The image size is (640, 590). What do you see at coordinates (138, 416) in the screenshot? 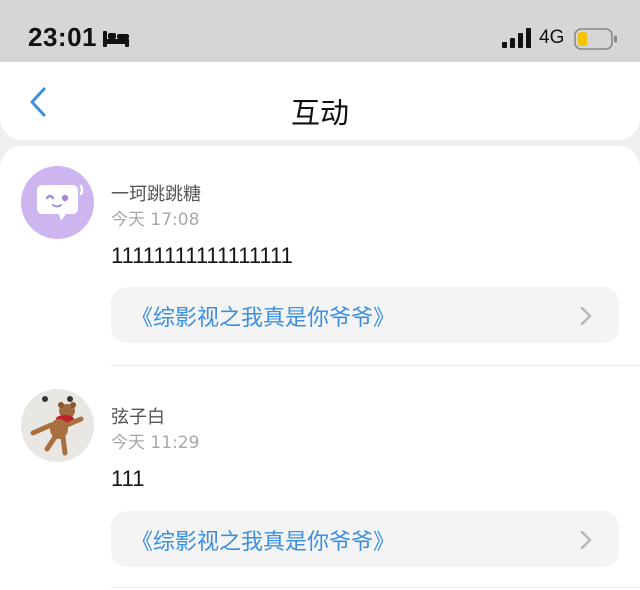
I see `username: 弦子白` at bounding box center [138, 416].